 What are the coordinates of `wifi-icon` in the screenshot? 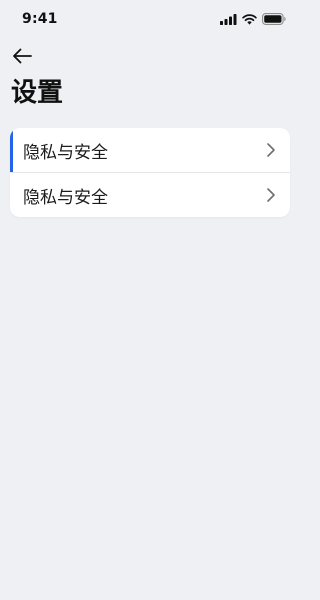 It's located at (249, 19).